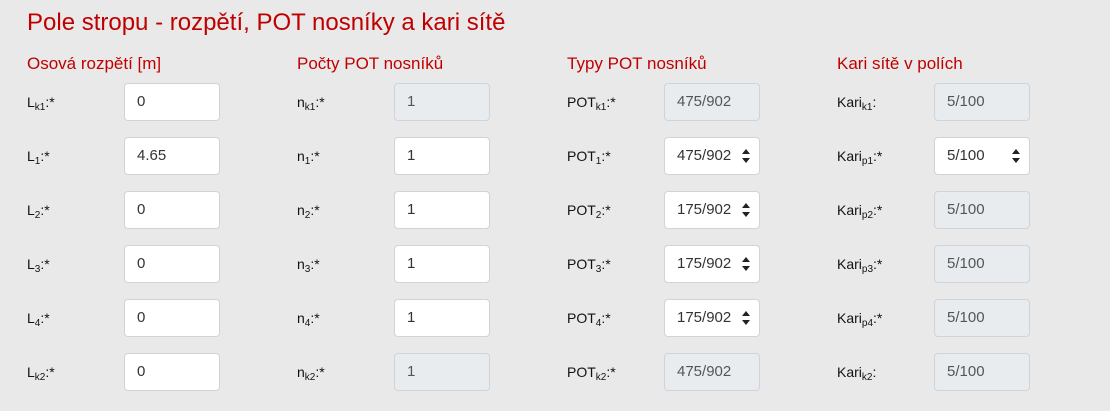 This screenshot has height=411, width=1110. Describe the element at coordinates (172, 318) in the screenshot. I see `input-l-4: 0` at that location.